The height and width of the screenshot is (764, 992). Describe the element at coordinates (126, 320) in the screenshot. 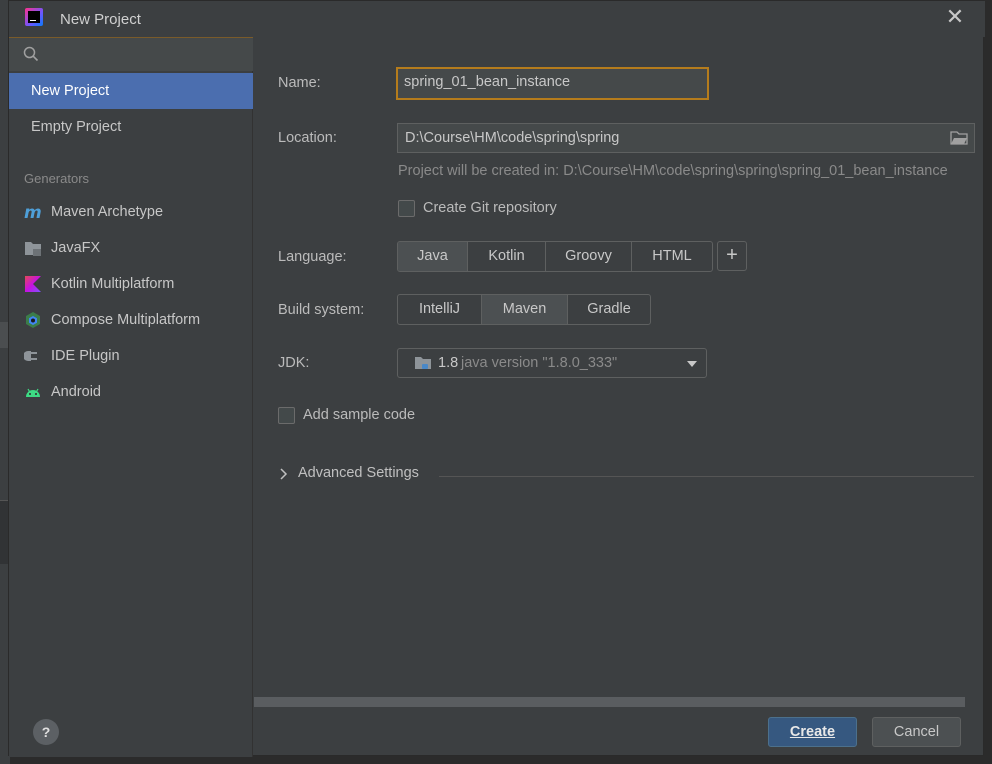

I see `sidebar-item-label: Compose Multiplatform` at that location.